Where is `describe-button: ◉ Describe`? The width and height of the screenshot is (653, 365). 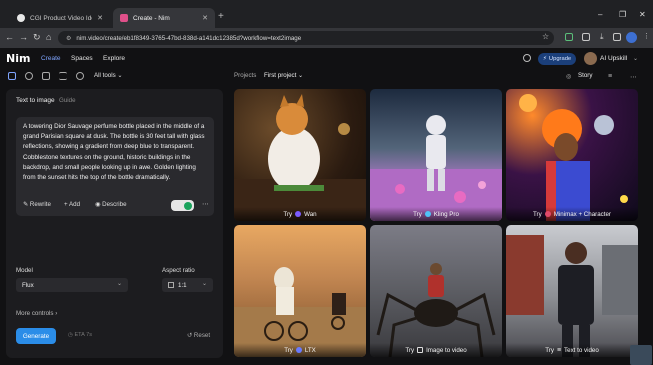
describe-button: ◉ Describe is located at coordinates (111, 204).